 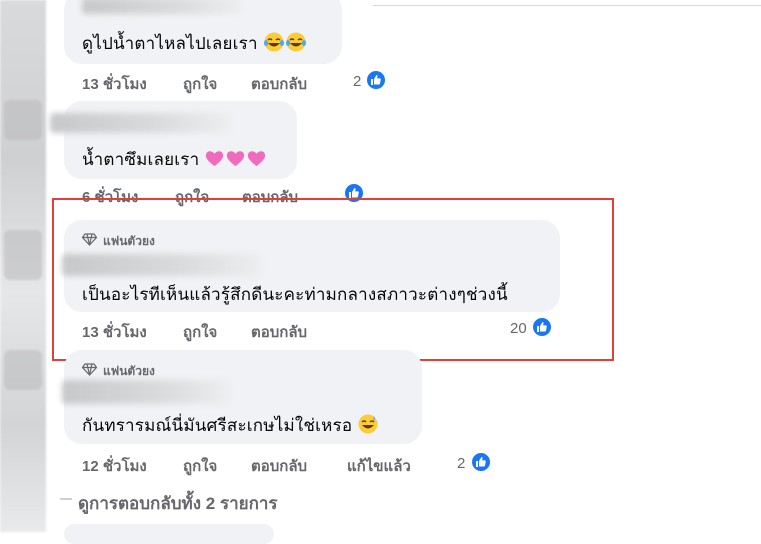 I want to click on comment-text: ดูไปน้ำตาไหลไปเลยเรา, so click(x=194, y=43).